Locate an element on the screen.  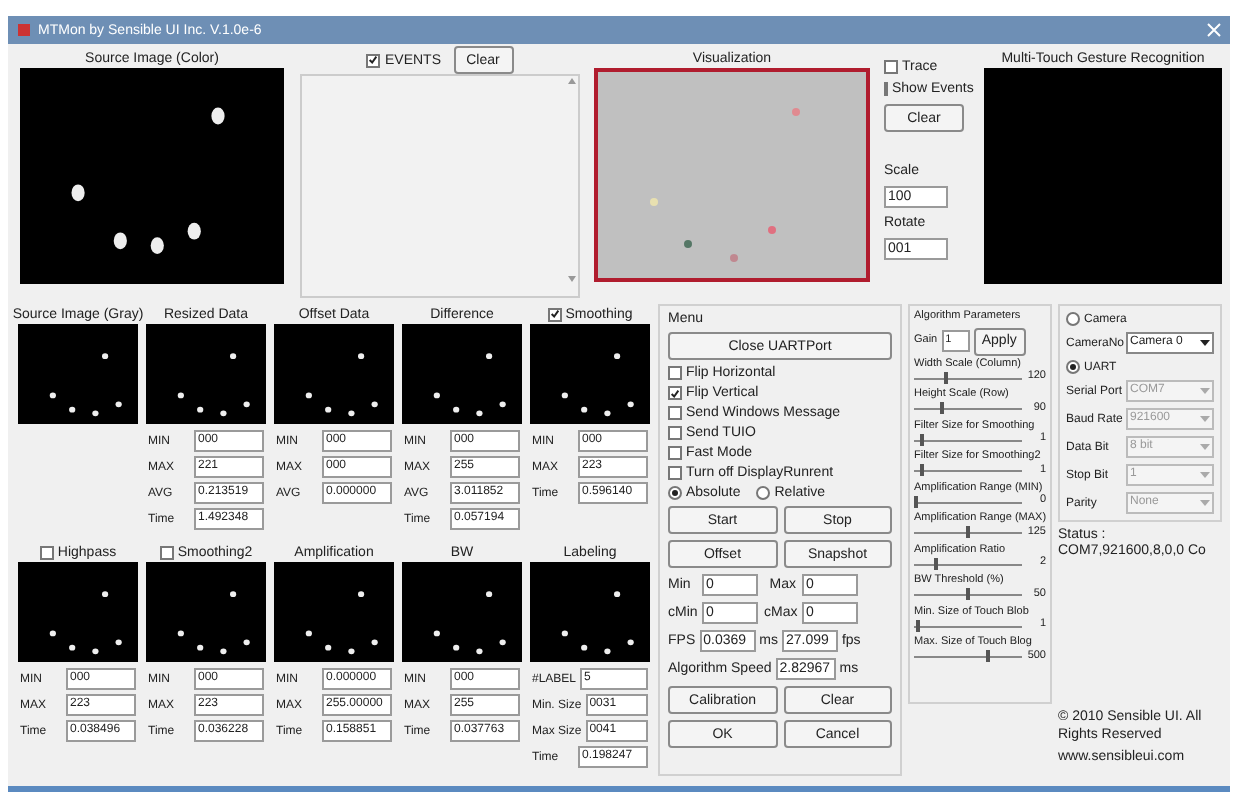
app-icon is located at coordinates (24, 30).